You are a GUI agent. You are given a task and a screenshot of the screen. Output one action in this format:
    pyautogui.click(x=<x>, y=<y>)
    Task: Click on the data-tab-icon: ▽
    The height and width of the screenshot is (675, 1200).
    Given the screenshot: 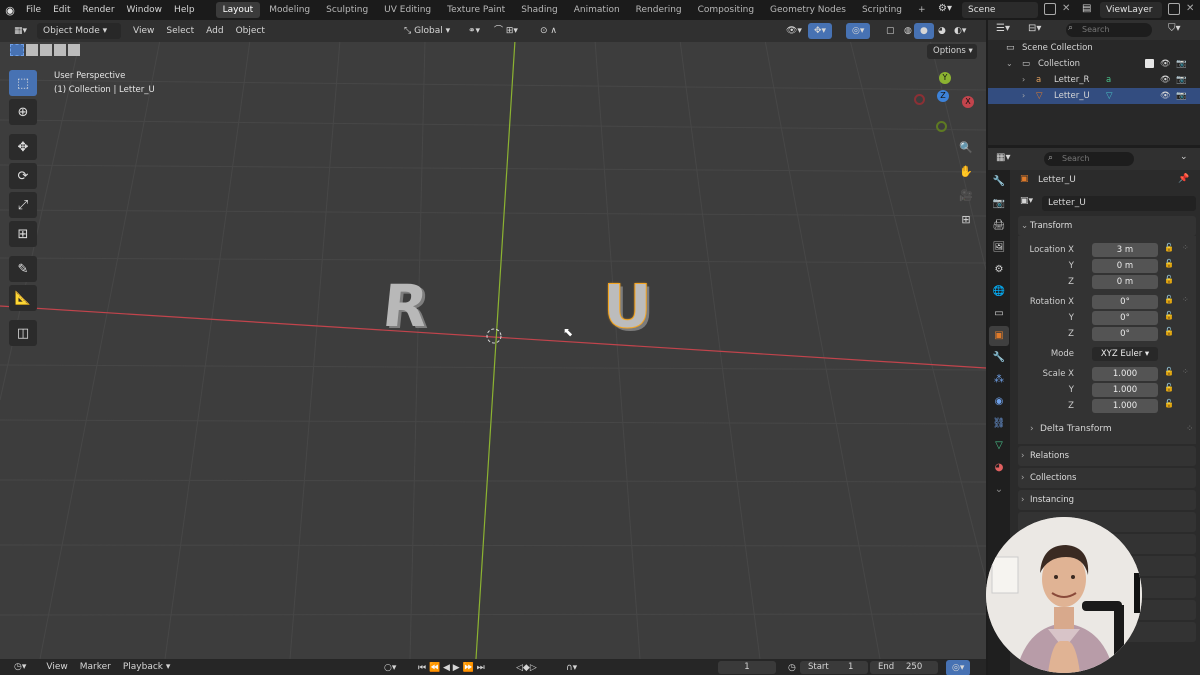 What is the action you would take?
    pyautogui.click(x=999, y=446)
    